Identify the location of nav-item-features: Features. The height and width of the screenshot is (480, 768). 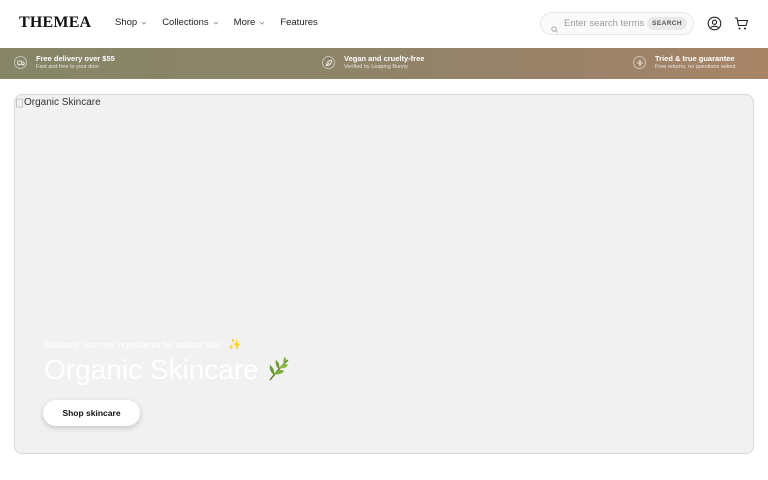
(299, 22).